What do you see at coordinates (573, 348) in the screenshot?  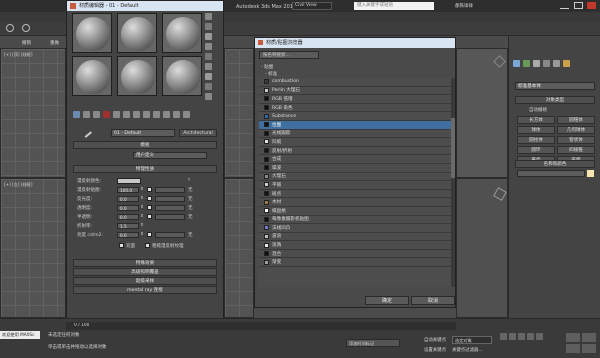 I see `pan-icon` at bounding box center [573, 348].